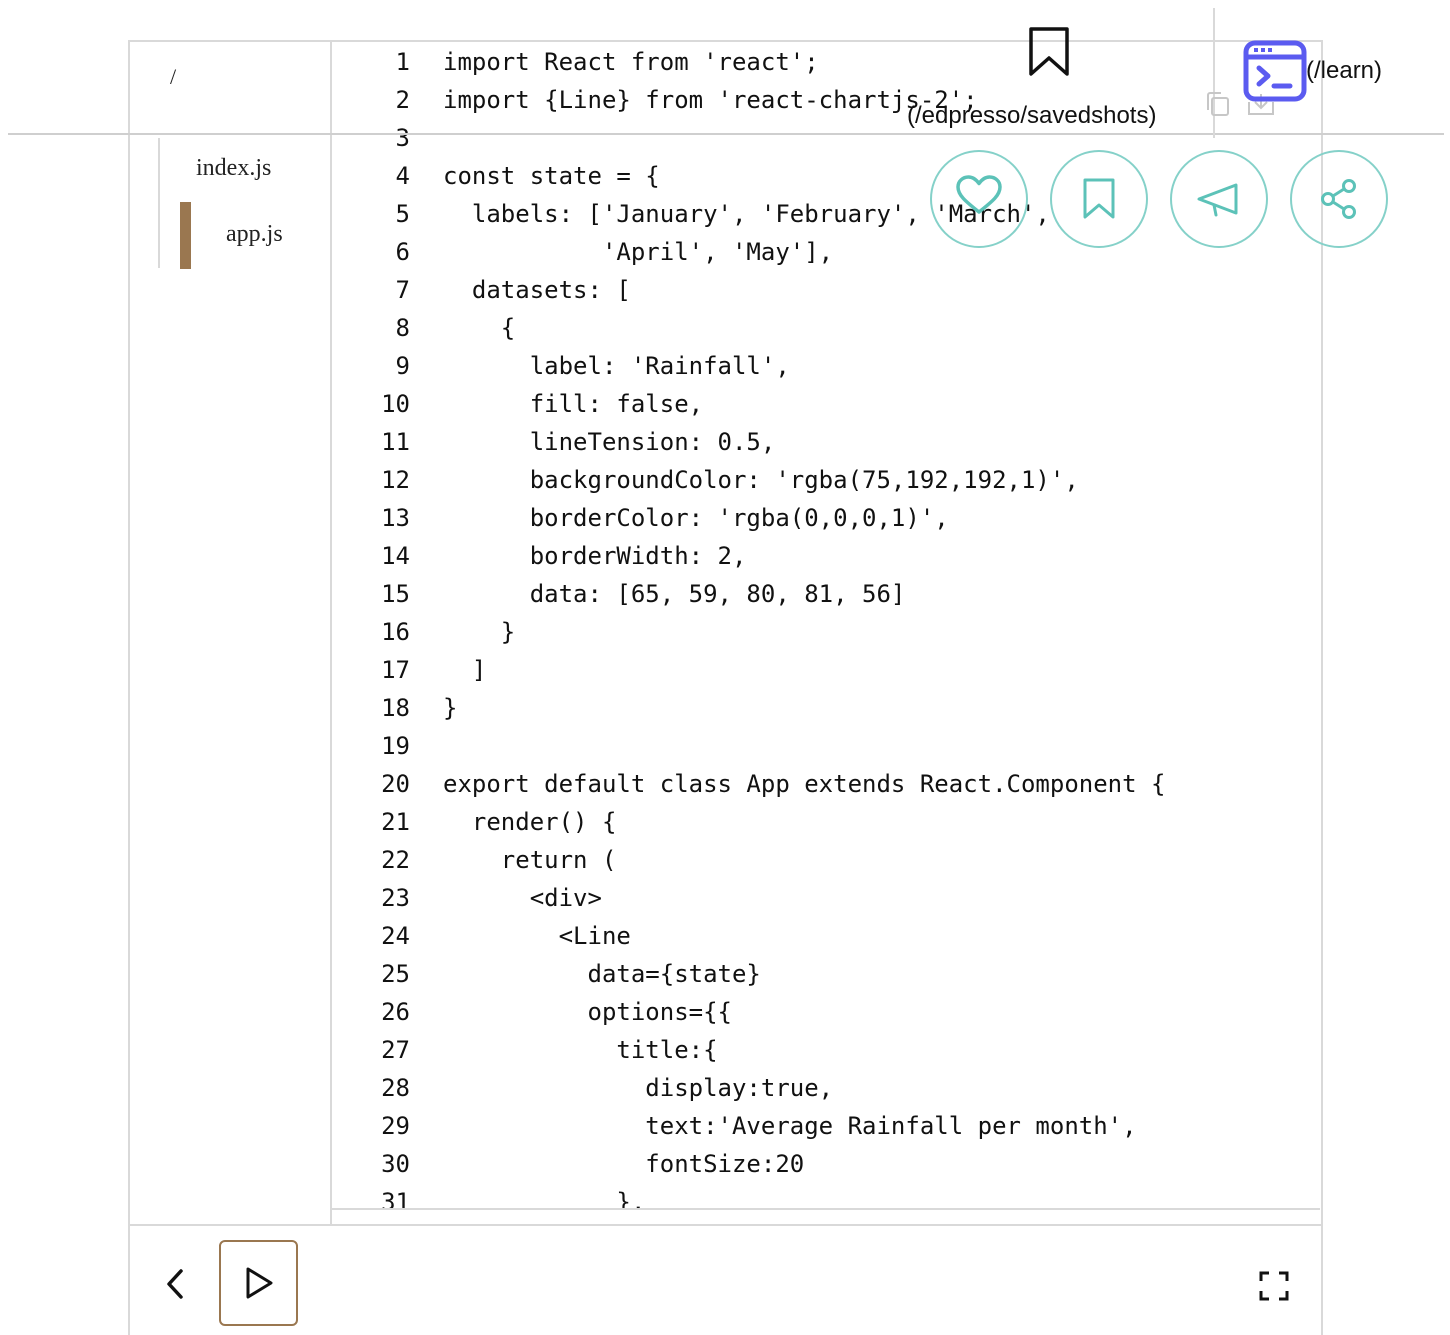  I want to click on line-number: 7, so click(402, 290).